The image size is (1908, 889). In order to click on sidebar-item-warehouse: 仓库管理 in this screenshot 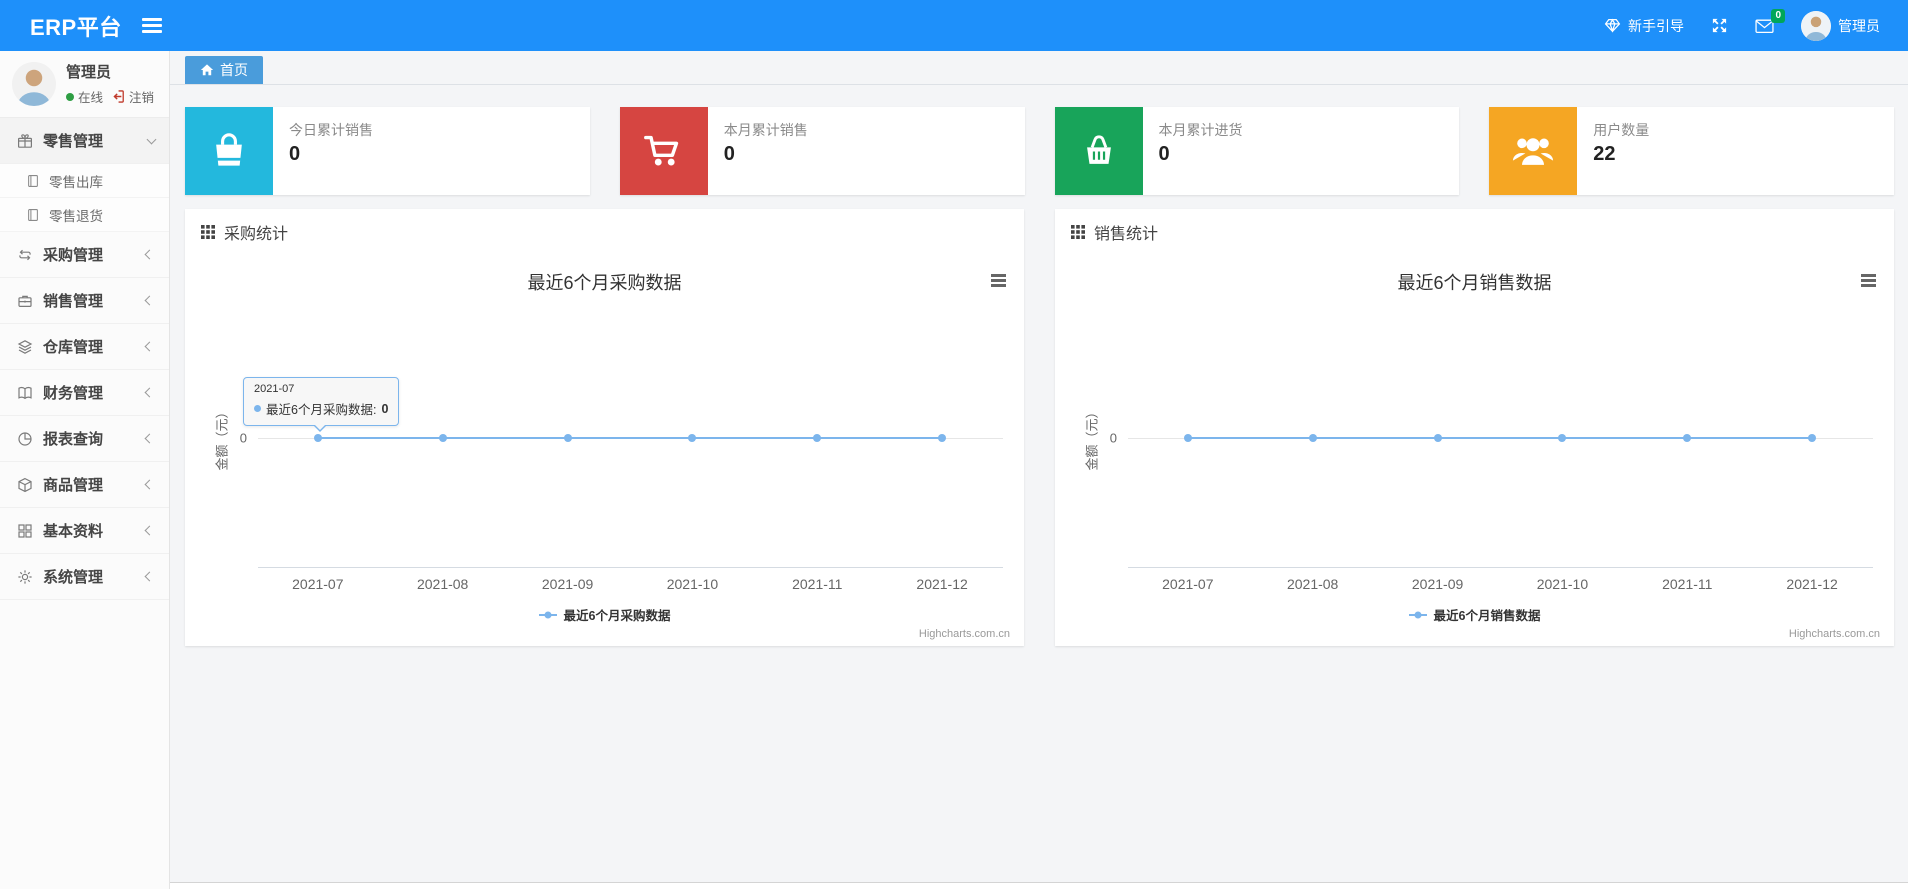, I will do `click(84, 347)`.